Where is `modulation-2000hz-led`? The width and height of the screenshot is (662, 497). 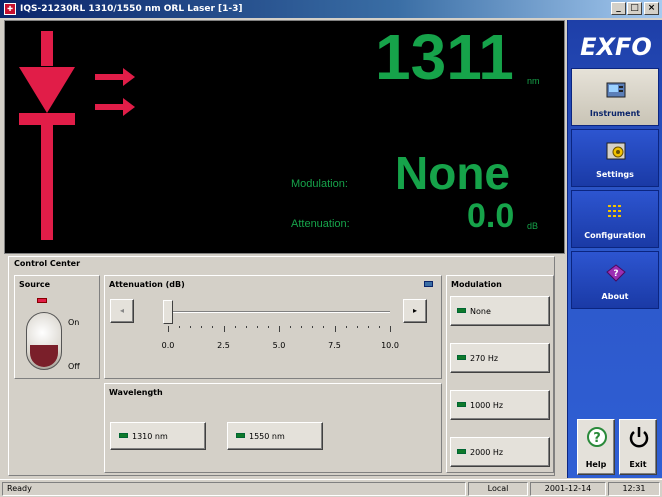 modulation-2000hz-led is located at coordinates (461, 451).